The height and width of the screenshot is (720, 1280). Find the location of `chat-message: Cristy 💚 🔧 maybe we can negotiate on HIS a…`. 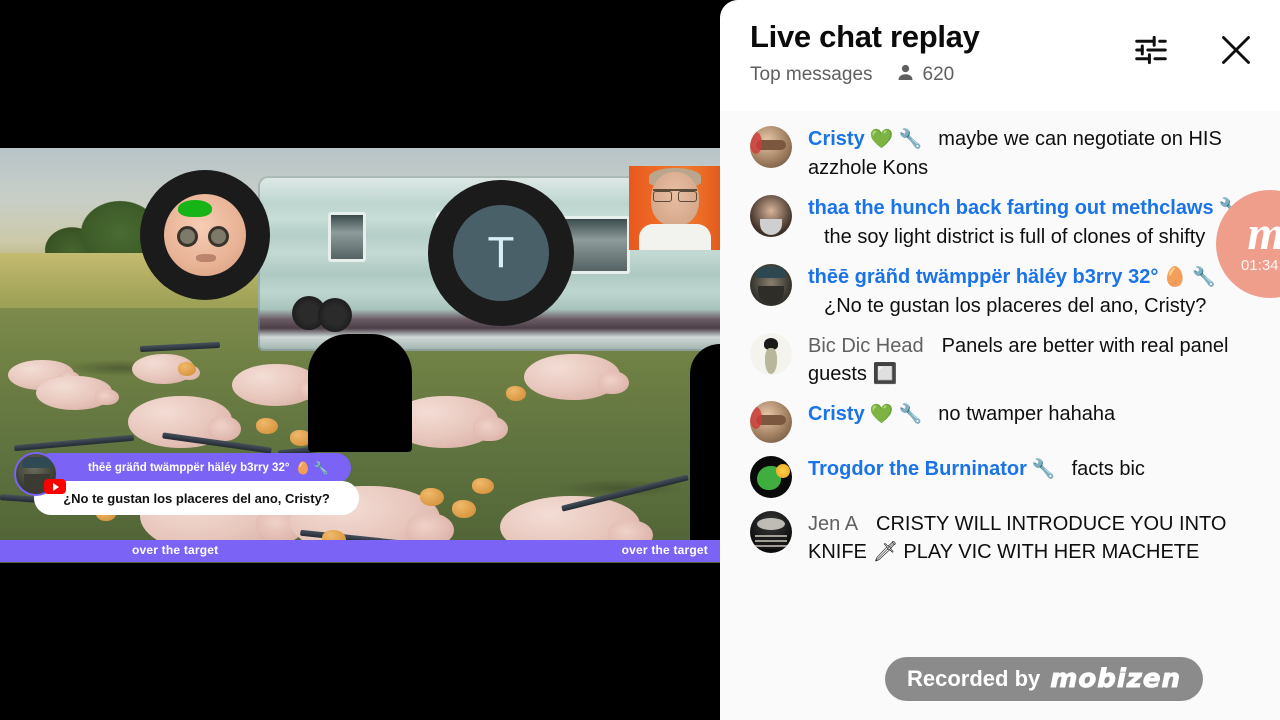

chat-message: Cristy 💚 🔧 maybe we can negotiate on HIS a… is located at coordinates (1000, 153).